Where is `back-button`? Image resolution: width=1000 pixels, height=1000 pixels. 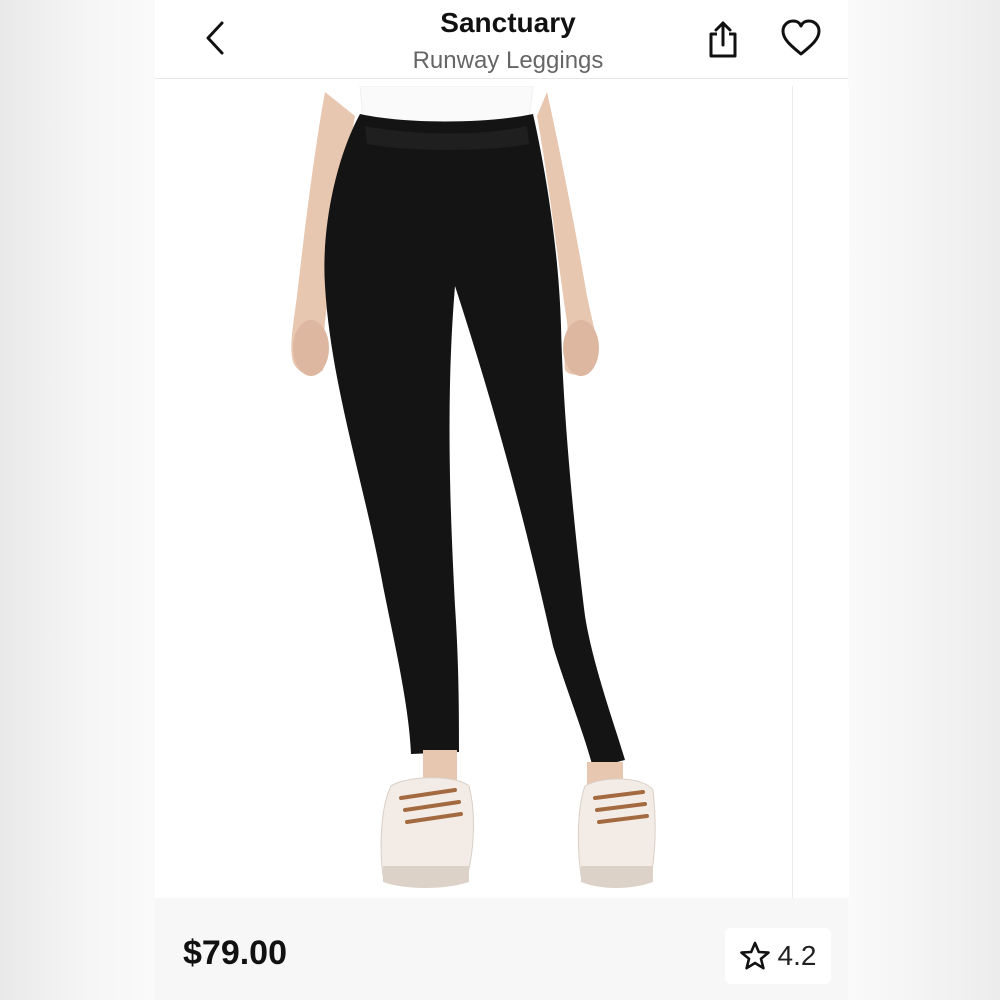
back-button is located at coordinates (215, 38).